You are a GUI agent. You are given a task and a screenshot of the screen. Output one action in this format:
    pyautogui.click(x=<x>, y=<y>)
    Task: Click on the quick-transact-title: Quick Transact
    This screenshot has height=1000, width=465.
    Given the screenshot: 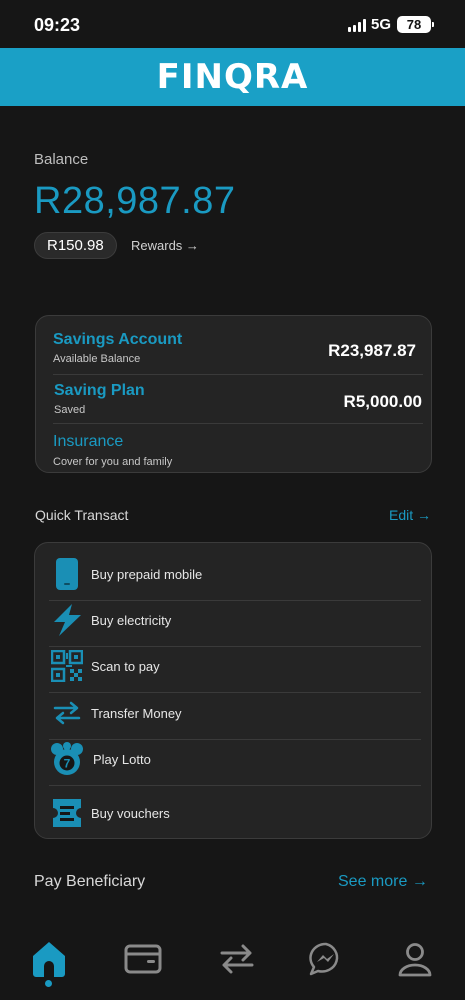 What is the action you would take?
    pyautogui.click(x=82, y=515)
    